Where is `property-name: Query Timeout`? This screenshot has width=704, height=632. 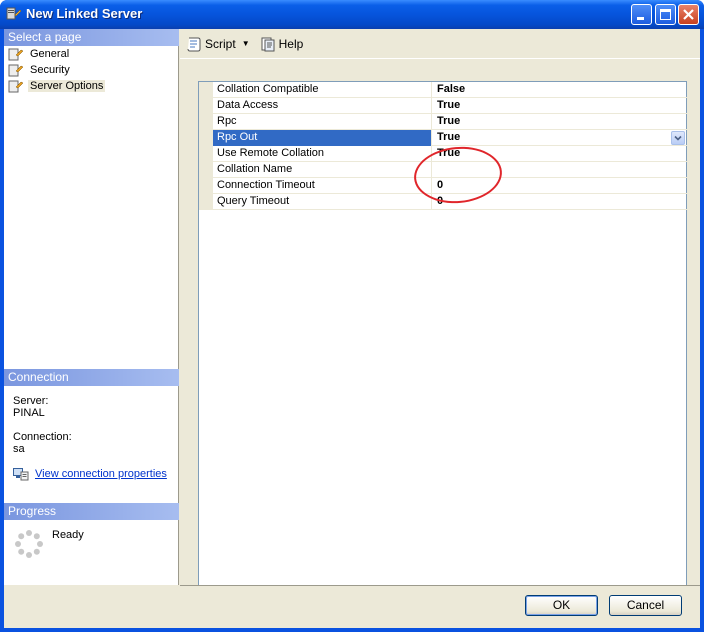 property-name: Query Timeout is located at coordinates (322, 202).